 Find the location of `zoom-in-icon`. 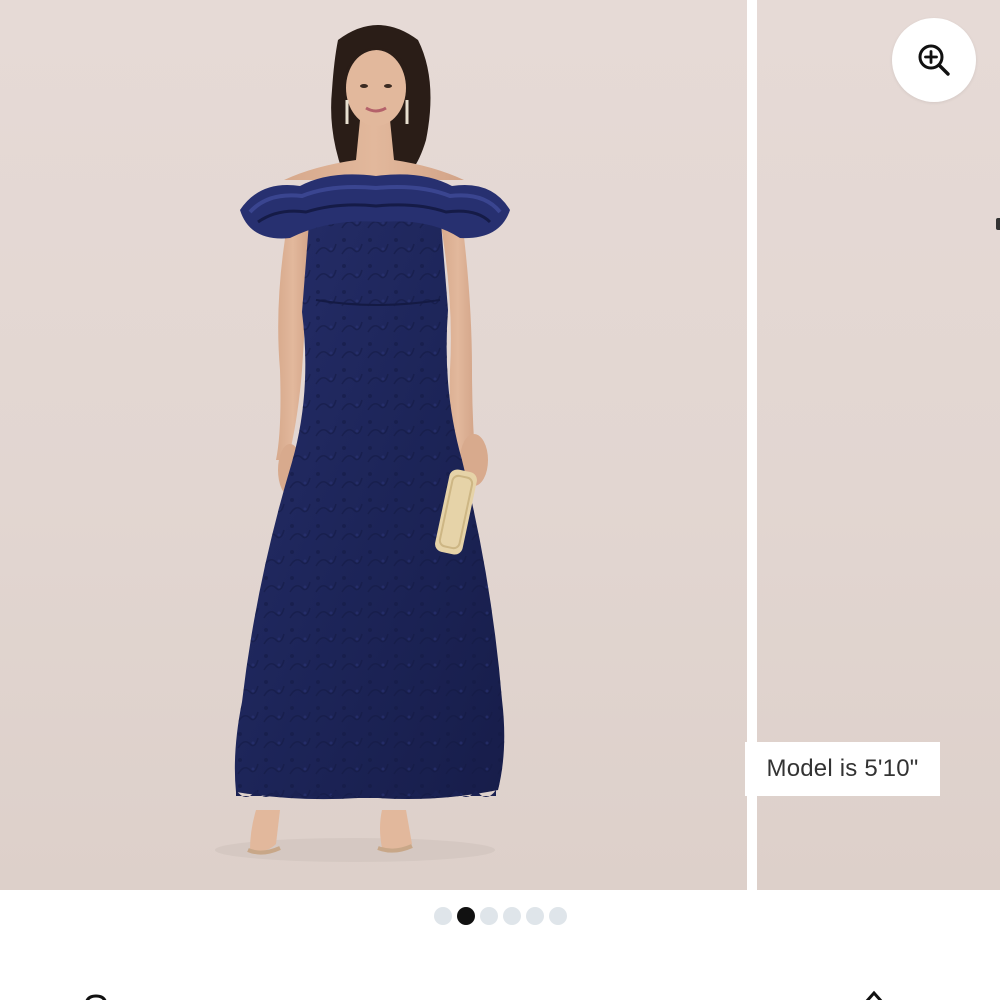

zoom-in-icon is located at coordinates (934, 60).